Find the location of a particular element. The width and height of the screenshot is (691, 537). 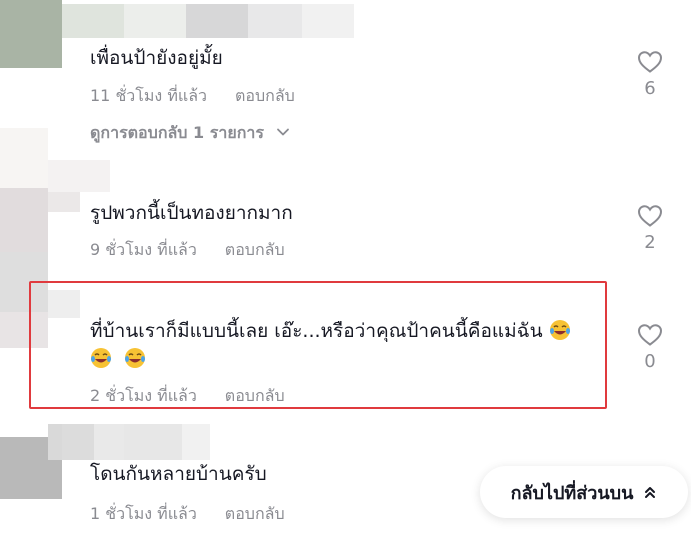

like-count: 0 is located at coordinates (650, 361).